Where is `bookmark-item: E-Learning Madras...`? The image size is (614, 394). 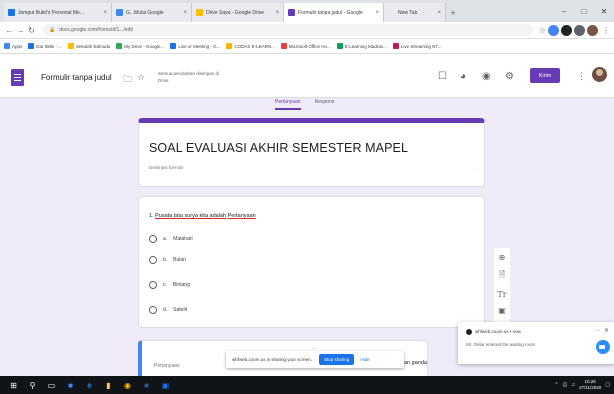 bookmark-item: E-Learning Madras... is located at coordinates (361, 46).